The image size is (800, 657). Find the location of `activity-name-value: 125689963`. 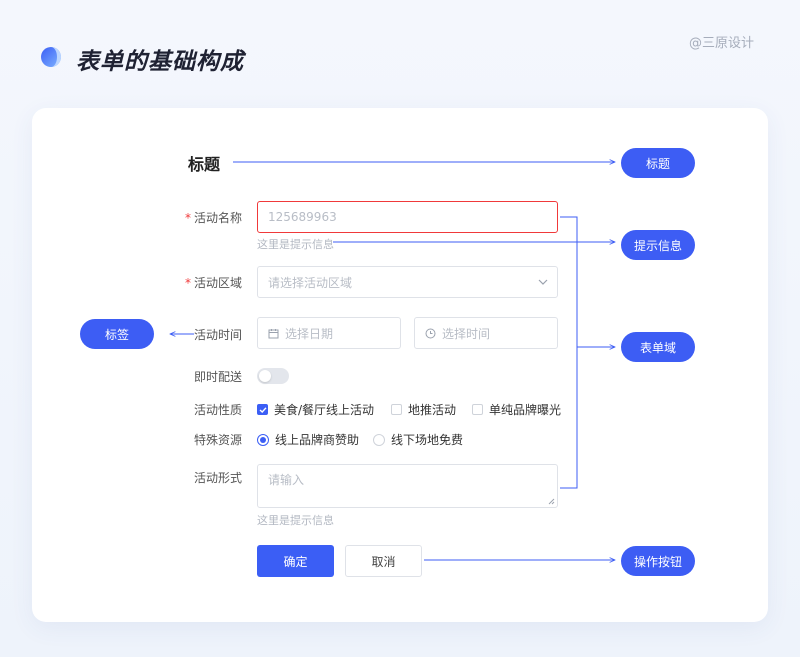

activity-name-value: 125689963 is located at coordinates (302, 217).